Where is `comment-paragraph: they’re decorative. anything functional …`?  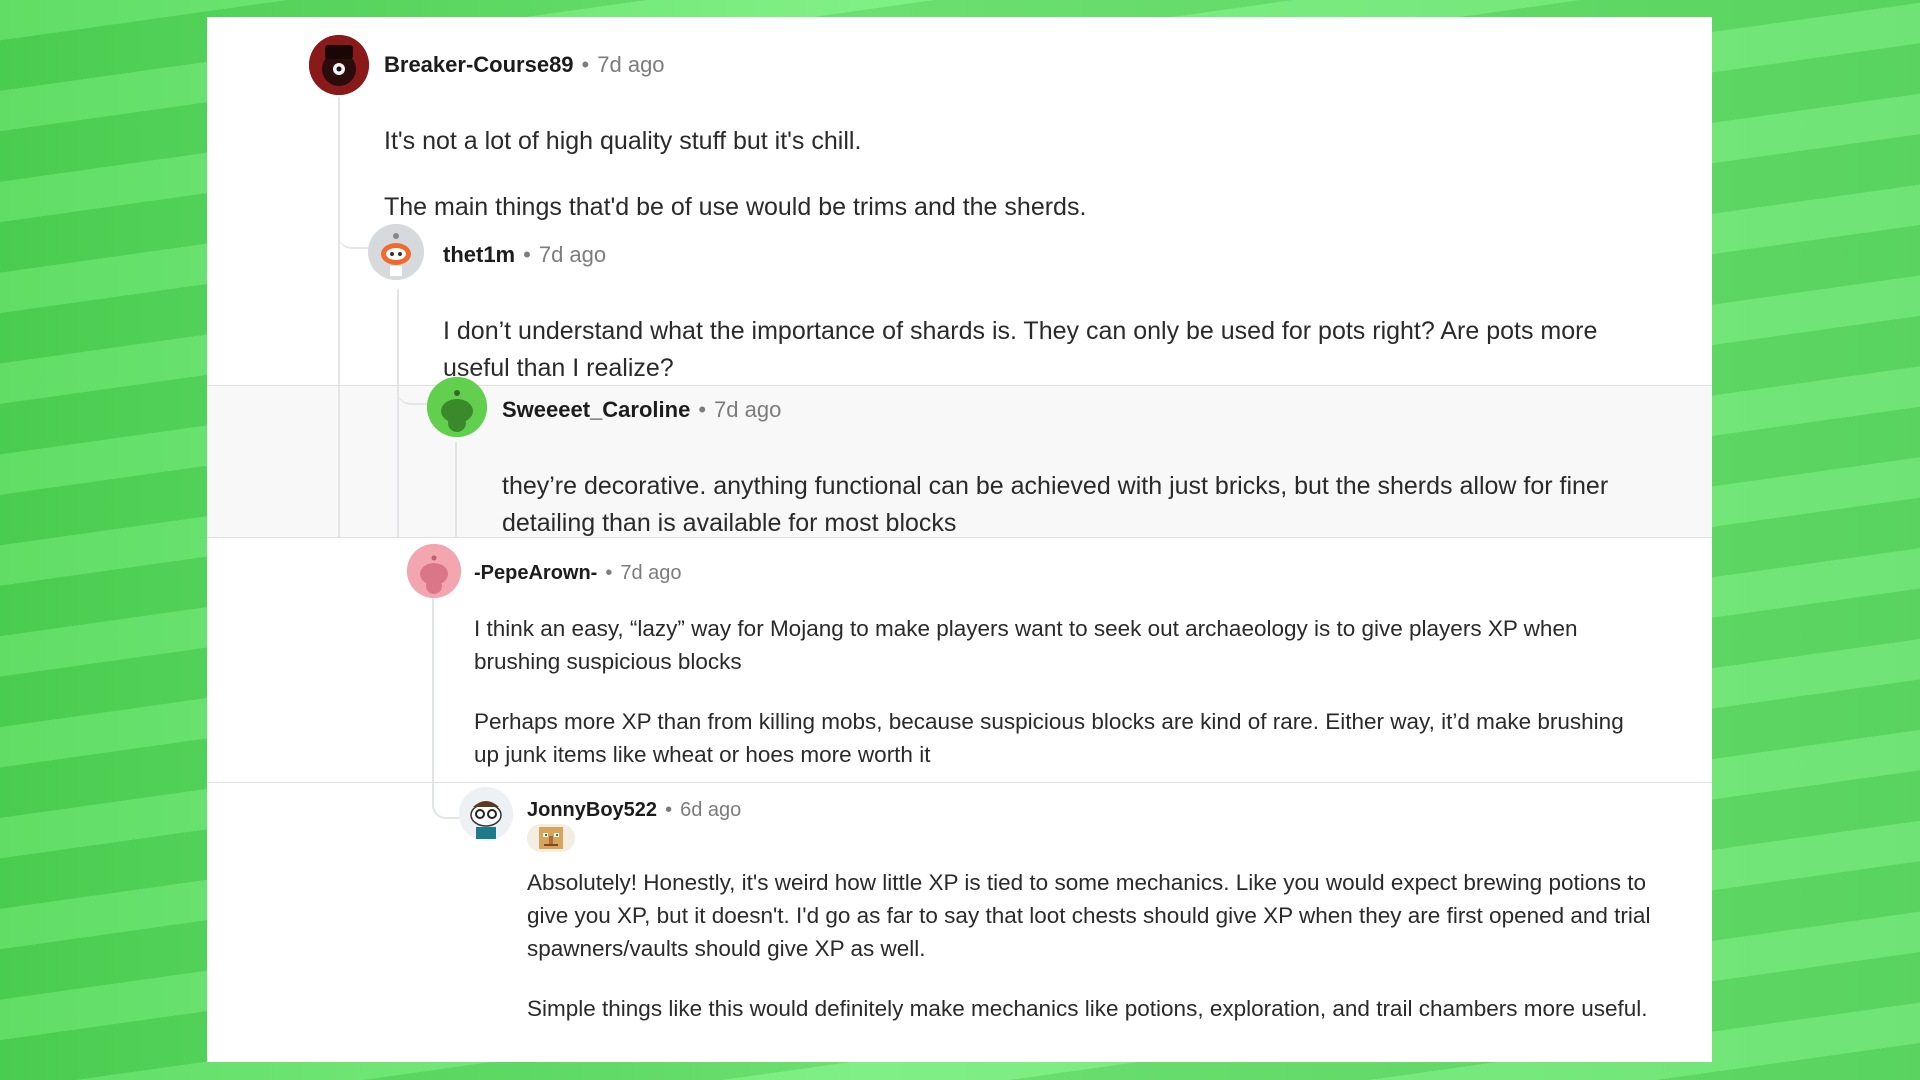
comment-paragraph: they’re decorative. anything functional … is located at coordinates (1055, 504).